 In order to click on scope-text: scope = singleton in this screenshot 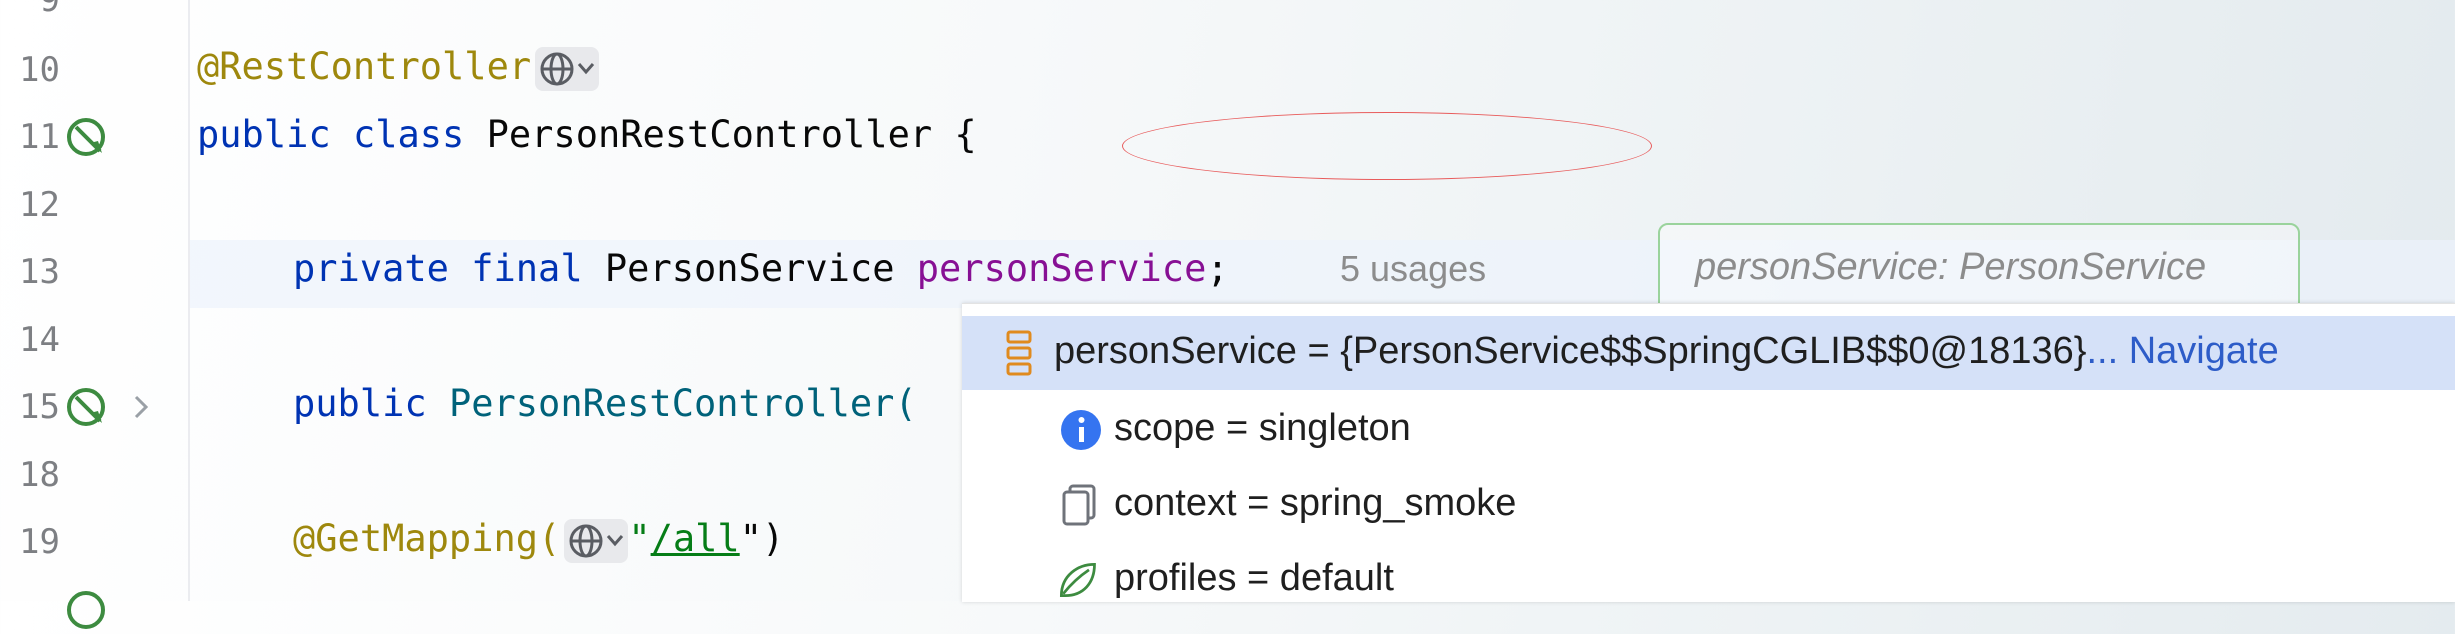, I will do `click(1262, 428)`.